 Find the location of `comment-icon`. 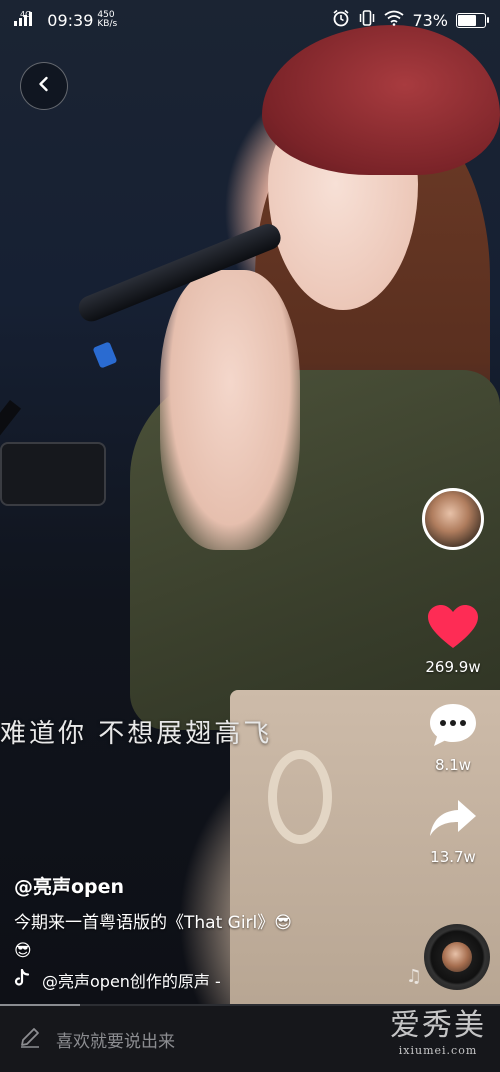

comment-icon is located at coordinates (453, 727).